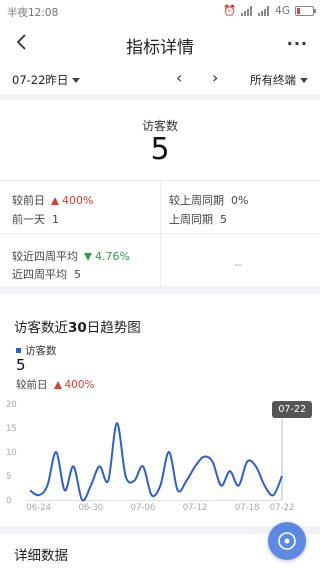 The image size is (320, 569). What do you see at coordinates (143, 508) in the screenshot?
I see `x-tick-label: 07-06` at bounding box center [143, 508].